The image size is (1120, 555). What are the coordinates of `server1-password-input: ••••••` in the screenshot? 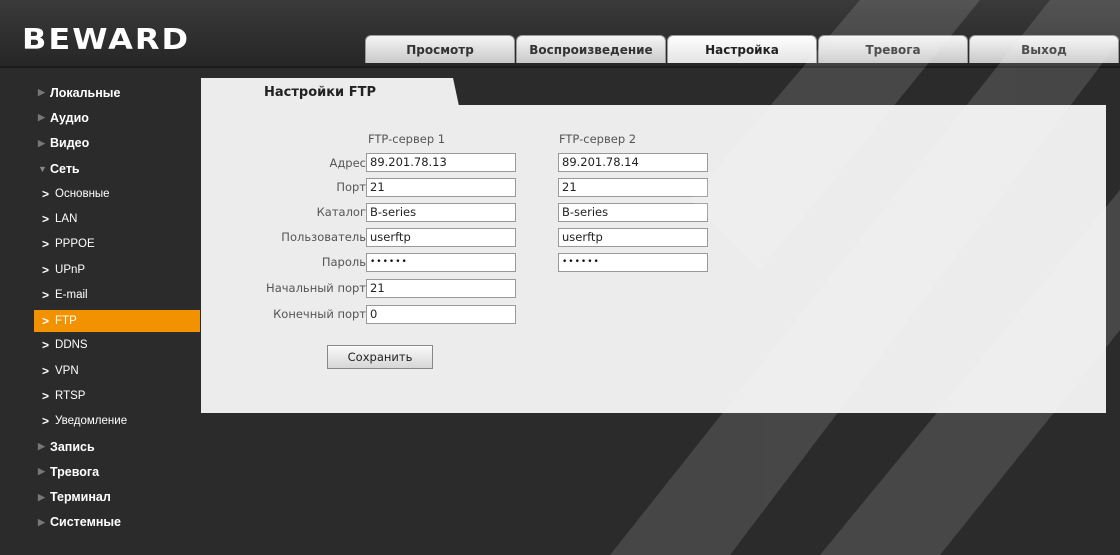 It's located at (441, 262).